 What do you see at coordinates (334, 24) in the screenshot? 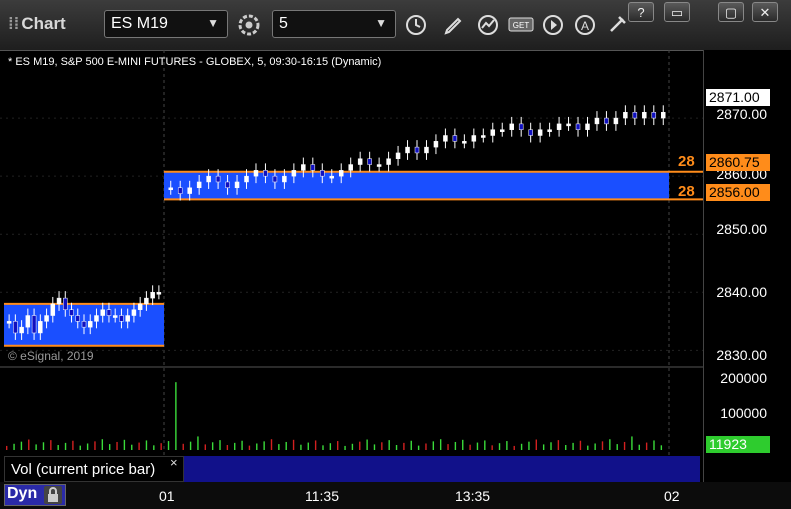
I see `interval-dropdown: 5 ▼` at bounding box center [334, 24].